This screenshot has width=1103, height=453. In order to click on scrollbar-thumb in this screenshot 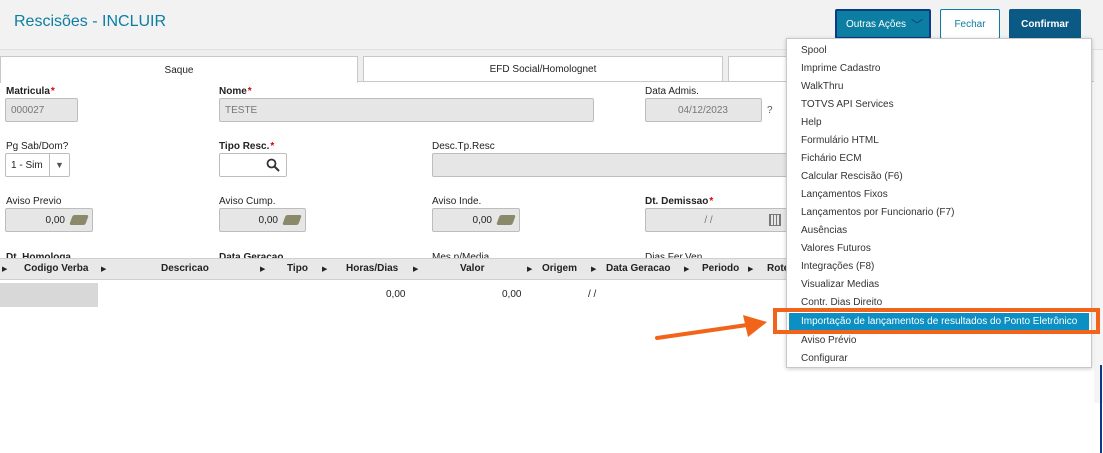, I will do `click(1101, 409)`.